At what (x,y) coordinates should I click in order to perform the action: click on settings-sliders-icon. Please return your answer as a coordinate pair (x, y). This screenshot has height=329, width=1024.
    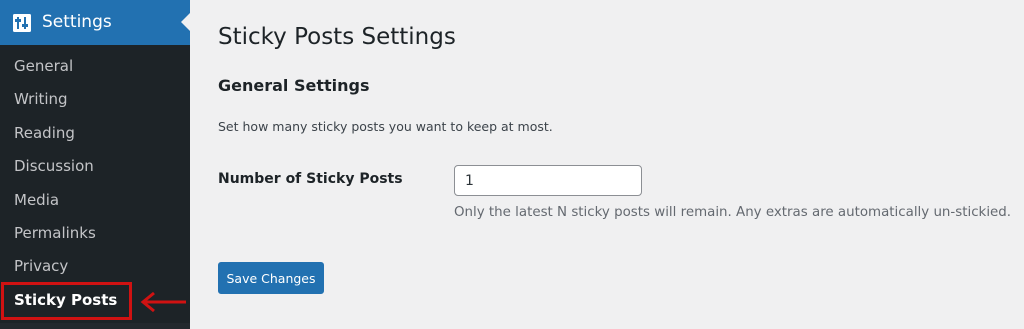
    Looking at the image, I should click on (22, 23).